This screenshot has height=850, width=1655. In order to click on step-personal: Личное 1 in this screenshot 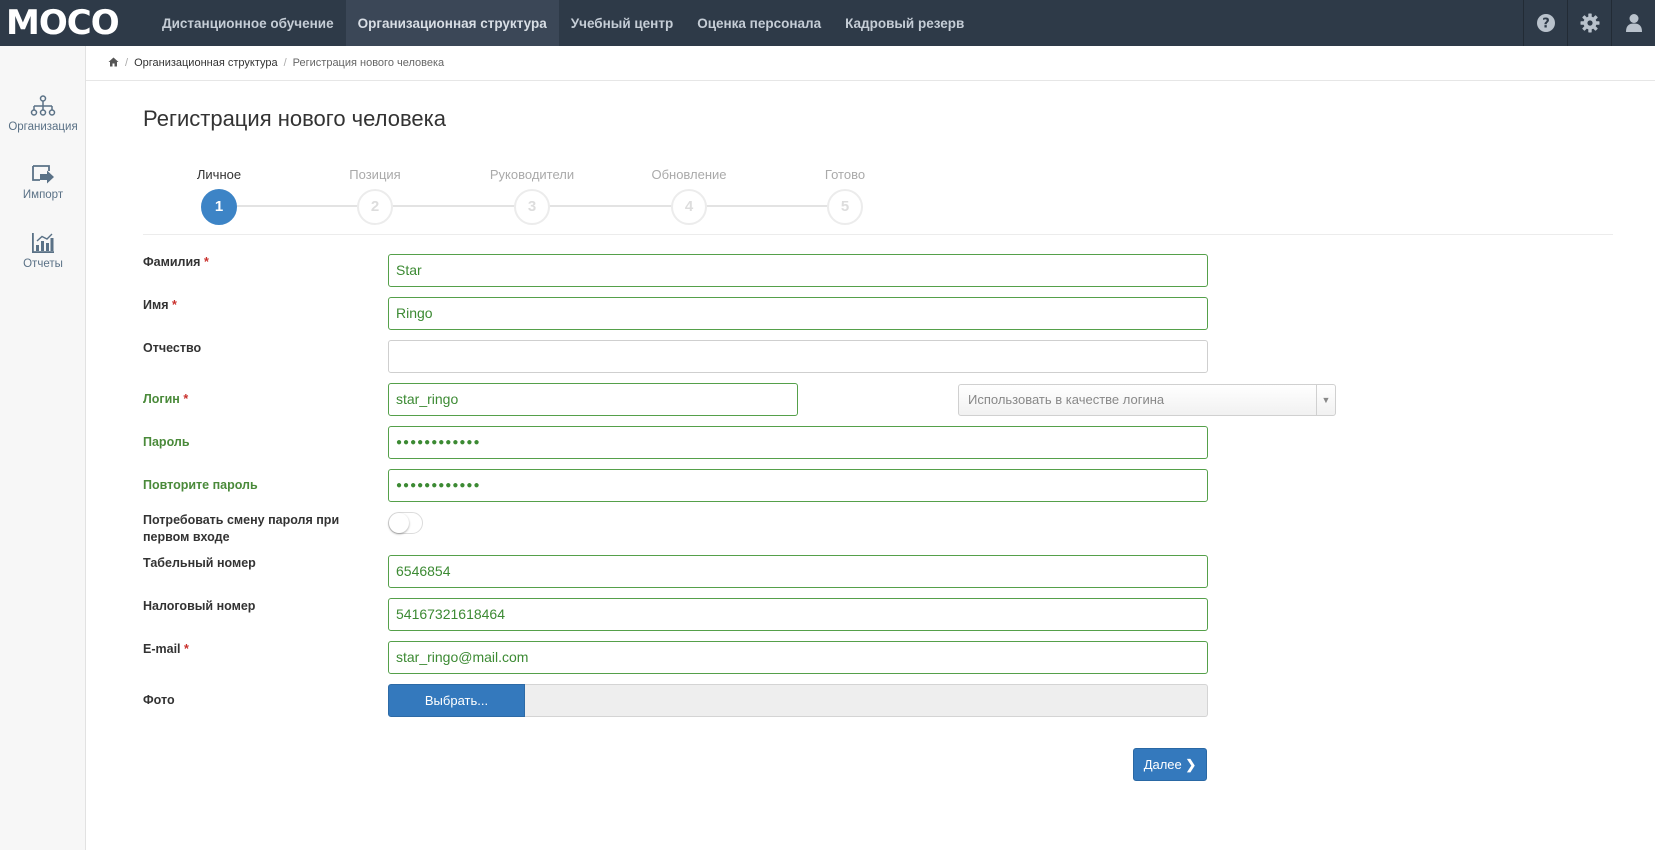, I will do `click(219, 195)`.